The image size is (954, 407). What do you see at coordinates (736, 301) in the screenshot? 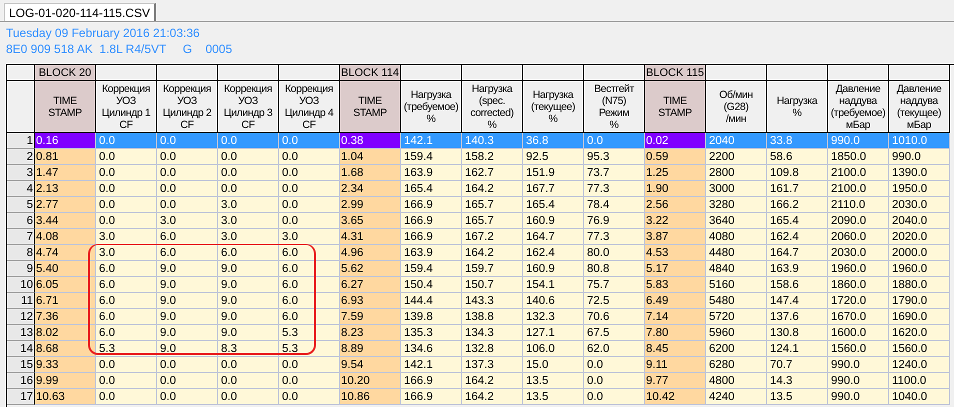
I see `table-cell: 5480` at bounding box center [736, 301].